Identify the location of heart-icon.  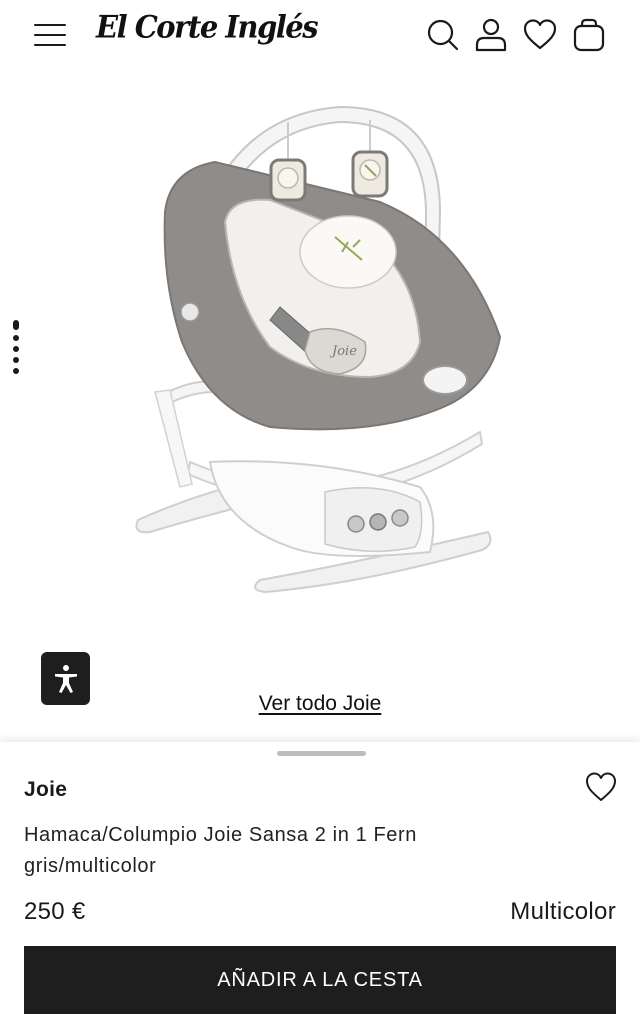
(540, 35).